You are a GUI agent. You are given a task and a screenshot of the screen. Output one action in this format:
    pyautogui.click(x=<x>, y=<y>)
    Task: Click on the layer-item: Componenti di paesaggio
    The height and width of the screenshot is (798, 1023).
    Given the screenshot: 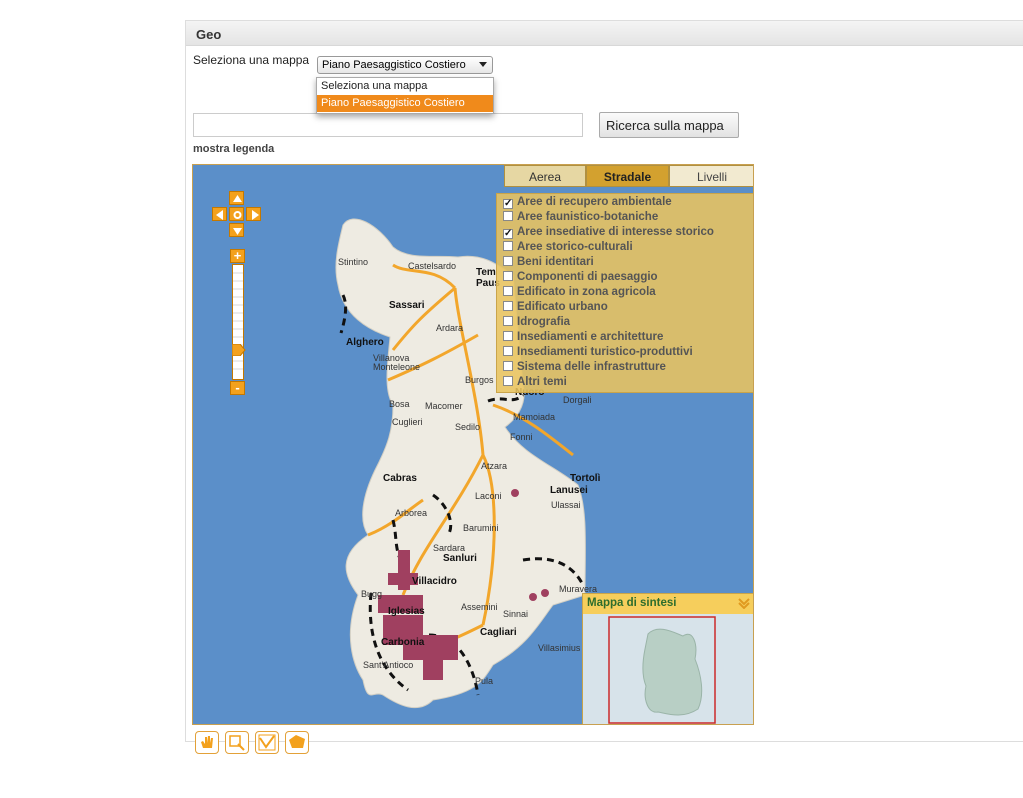 What is the action you would take?
    pyautogui.click(x=580, y=278)
    